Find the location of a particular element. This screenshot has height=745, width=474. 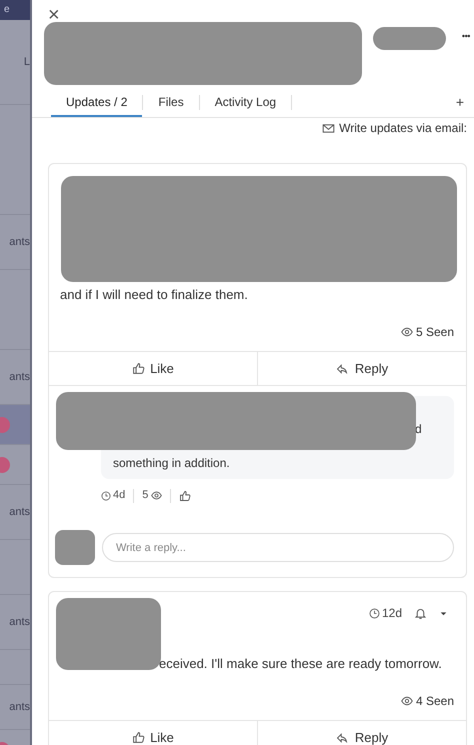

seen-count: 5 Seen is located at coordinates (435, 332).